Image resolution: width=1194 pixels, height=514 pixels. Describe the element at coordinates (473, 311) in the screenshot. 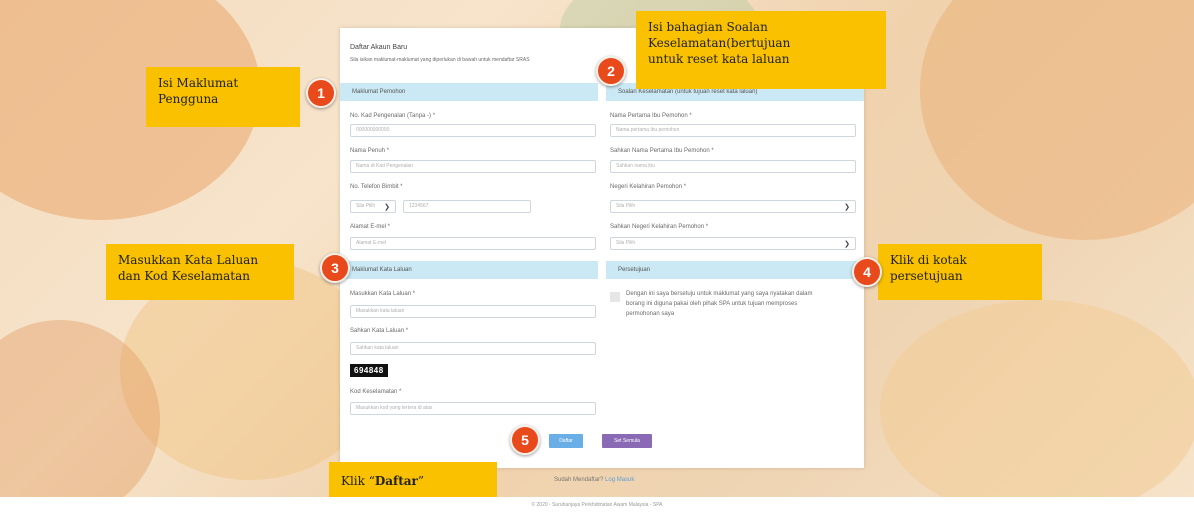

I see `password-input: Masukkan kata laluan` at that location.